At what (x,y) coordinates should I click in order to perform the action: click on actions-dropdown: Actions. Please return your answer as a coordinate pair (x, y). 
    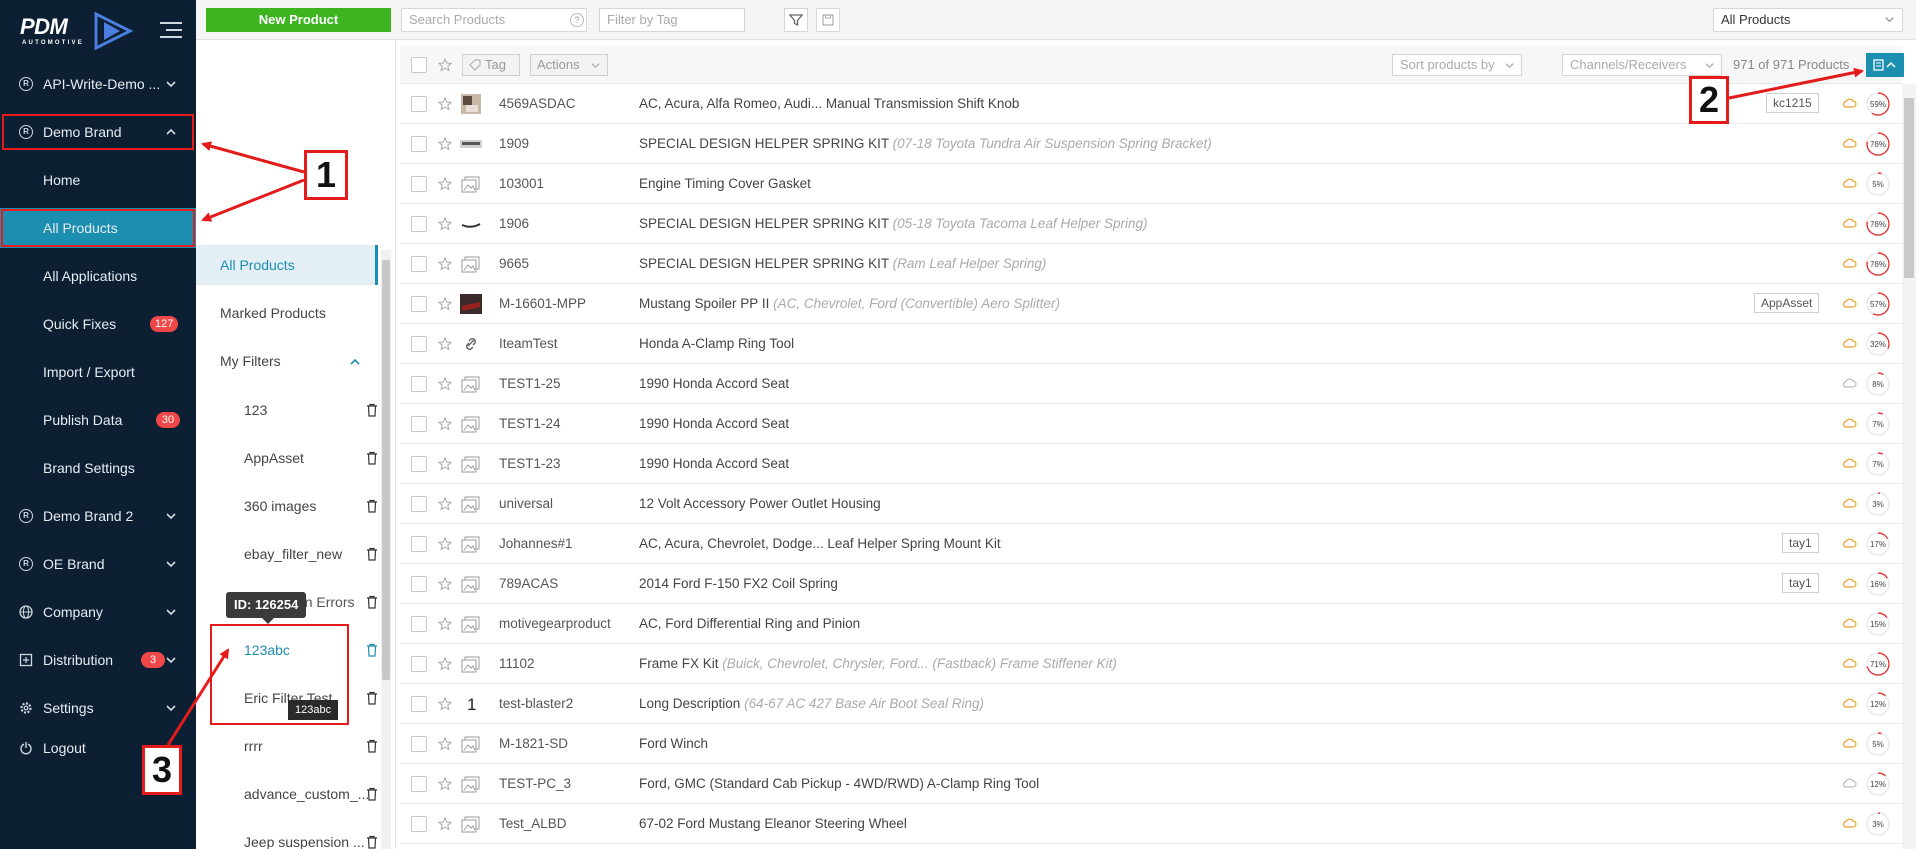
    Looking at the image, I should click on (569, 65).